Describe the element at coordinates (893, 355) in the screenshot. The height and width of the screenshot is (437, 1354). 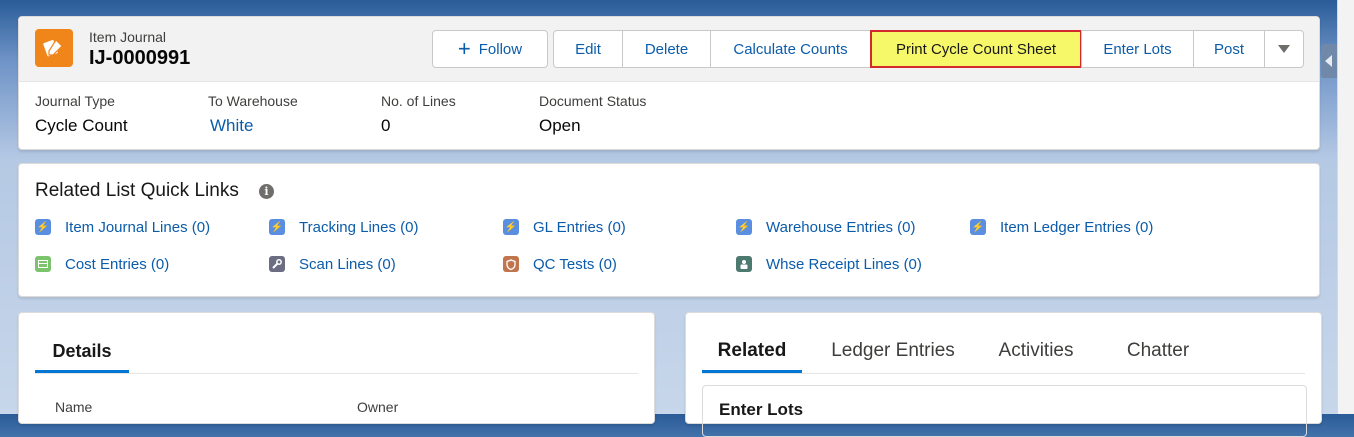
I see `tab-ledger-entries: Ledger Entries` at that location.